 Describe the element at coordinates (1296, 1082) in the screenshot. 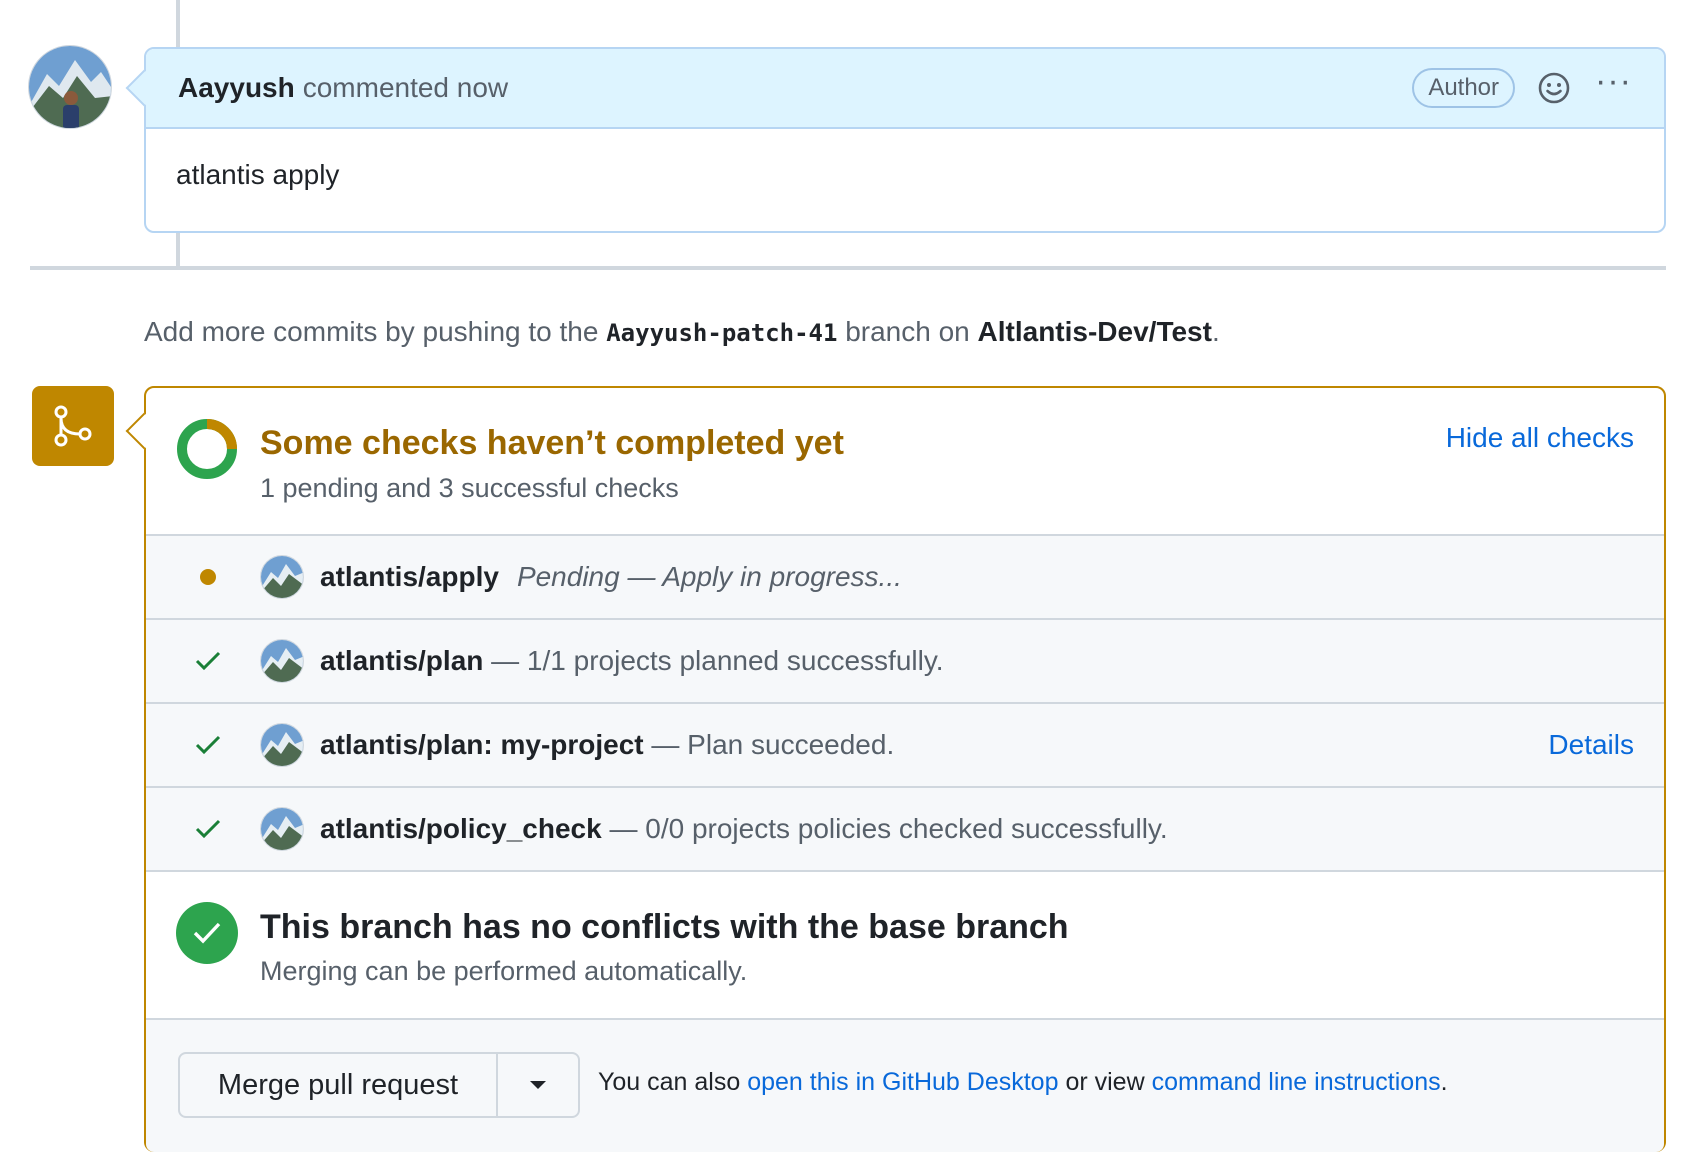

I see `command-line-instructions-link: command line instructions` at that location.